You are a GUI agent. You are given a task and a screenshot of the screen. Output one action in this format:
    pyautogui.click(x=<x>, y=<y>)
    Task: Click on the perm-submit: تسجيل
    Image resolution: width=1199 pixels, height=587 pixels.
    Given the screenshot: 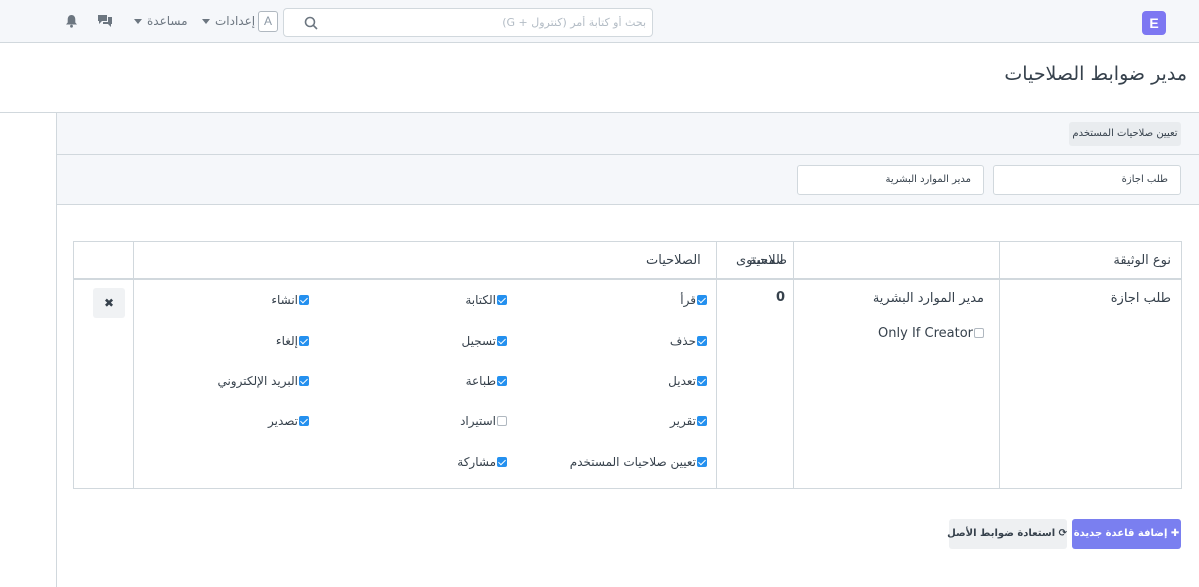 What is the action you would take?
    pyautogui.click(x=484, y=341)
    